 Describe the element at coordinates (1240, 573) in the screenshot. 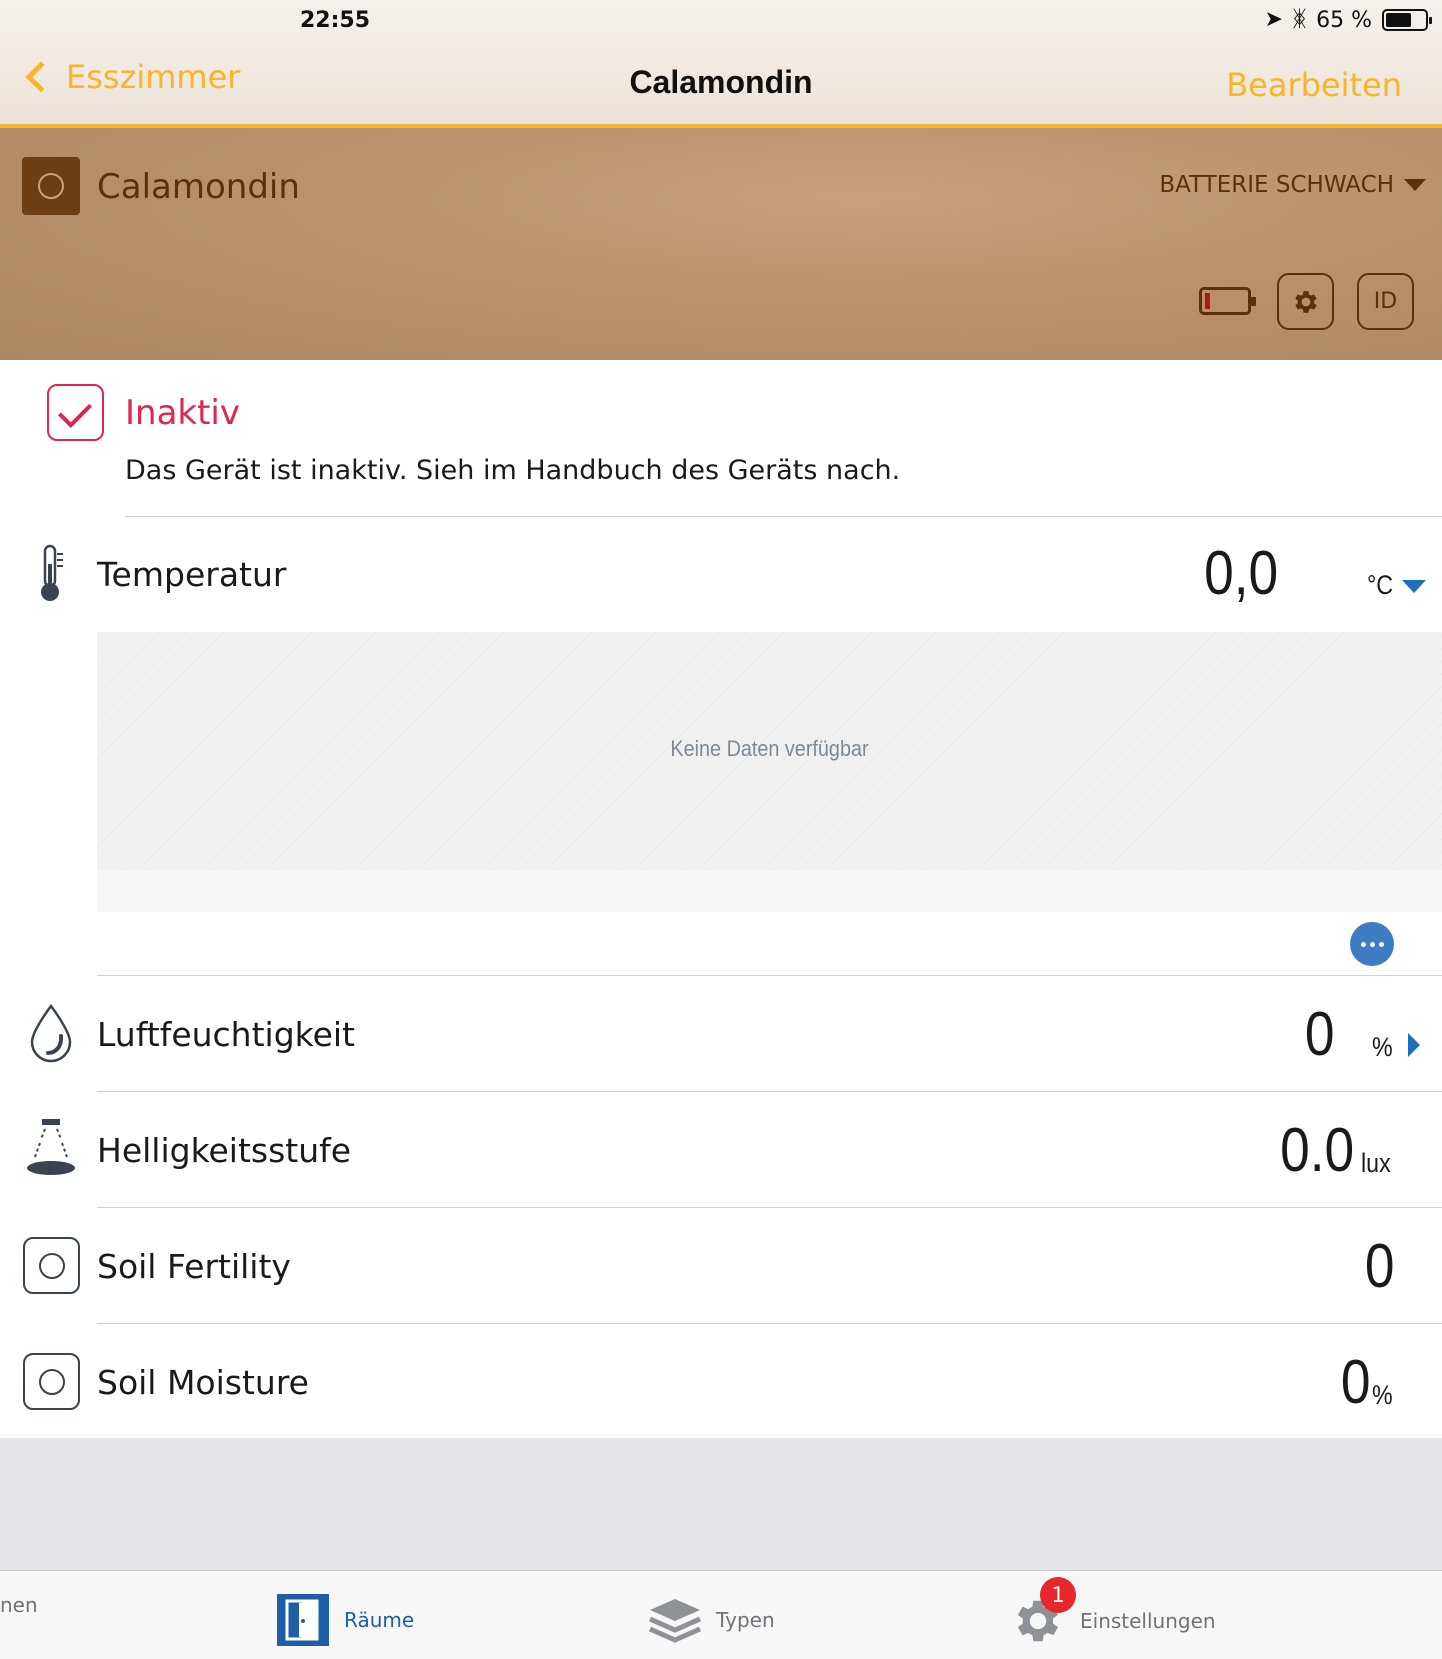

I see `temperature-value: 0,0` at that location.